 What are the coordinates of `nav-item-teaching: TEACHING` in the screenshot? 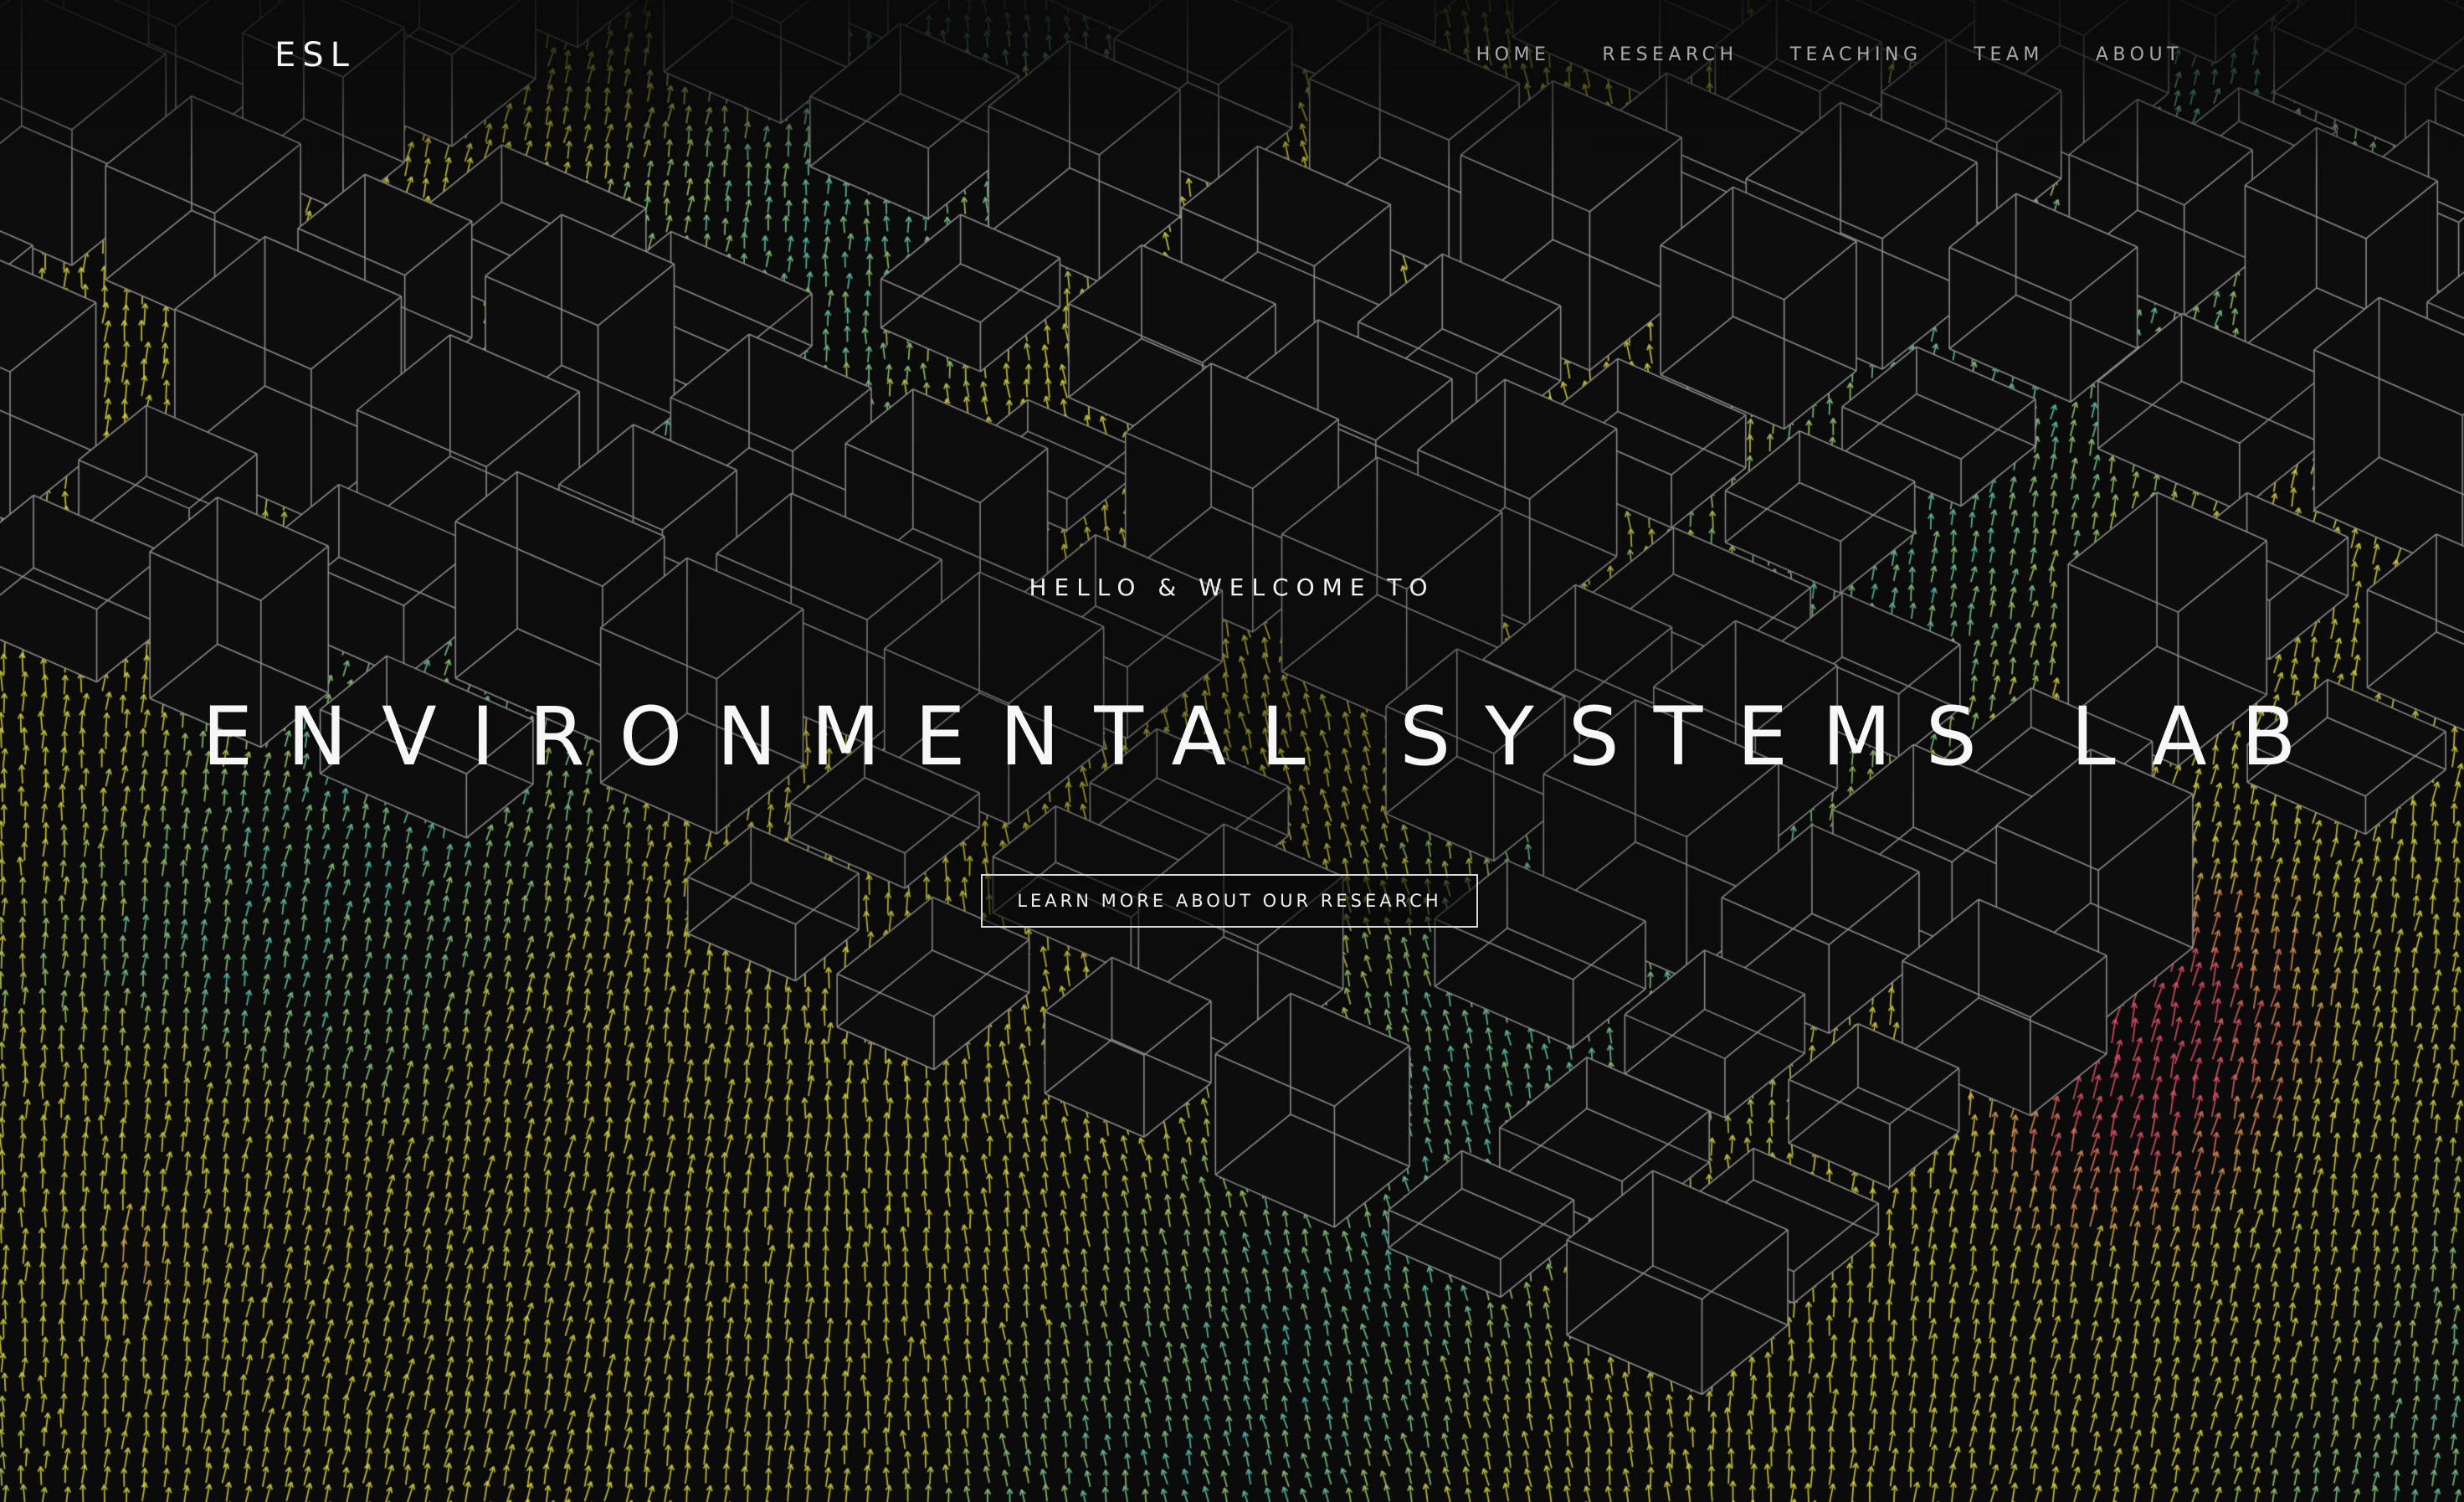 It's located at (1856, 55).